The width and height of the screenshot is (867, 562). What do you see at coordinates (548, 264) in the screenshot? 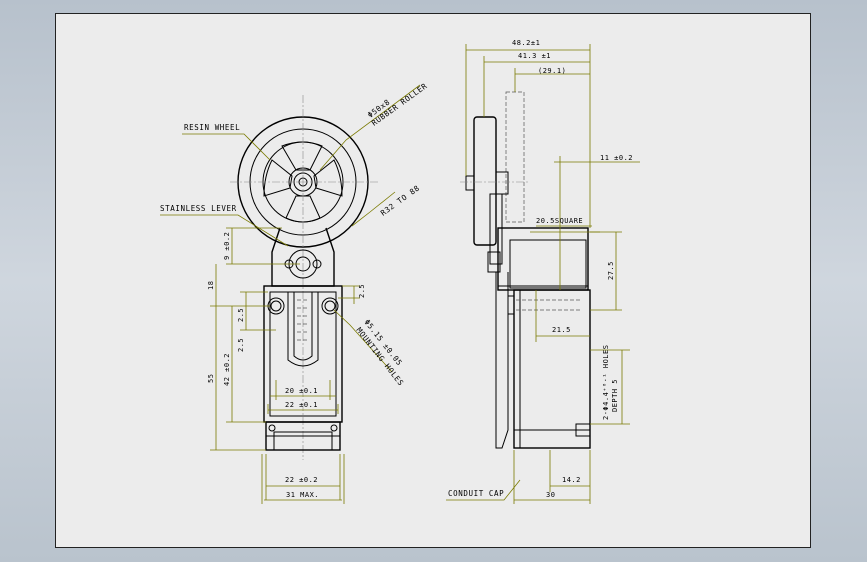
I see `switch-head-inner` at bounding box center [548, 264].